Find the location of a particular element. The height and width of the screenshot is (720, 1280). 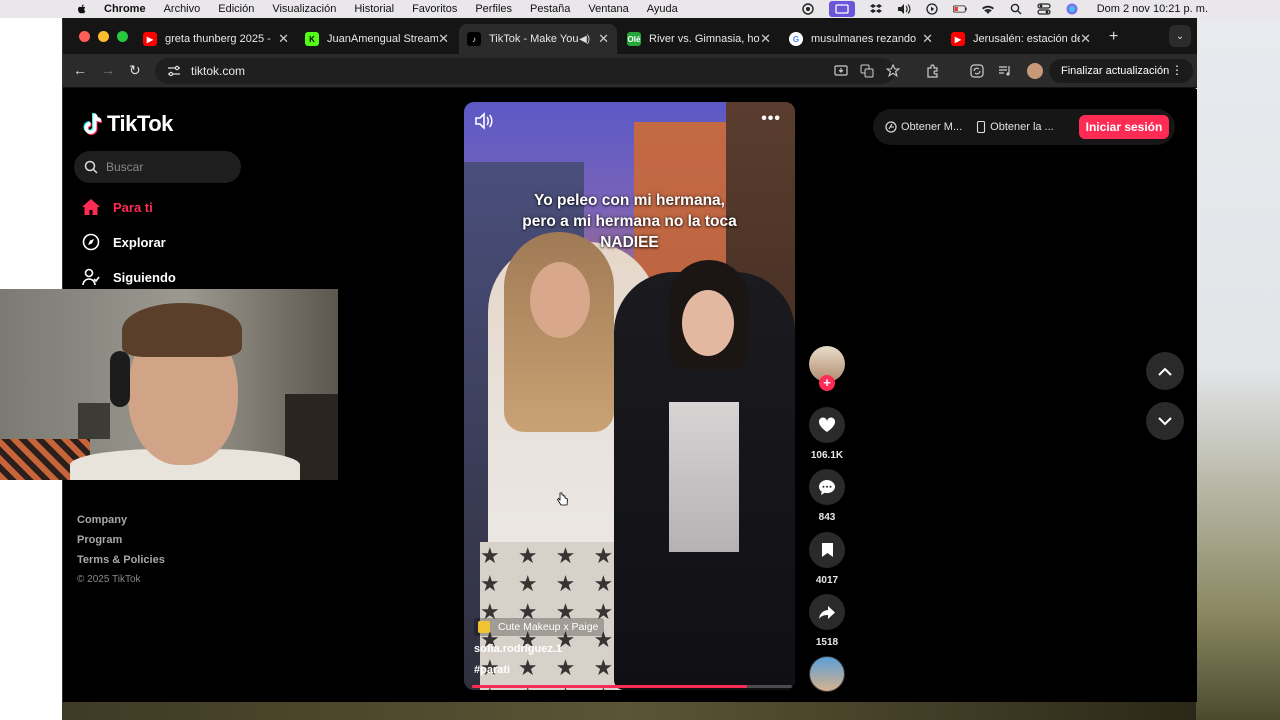

sync-icon is located at coordinates (977, 71).